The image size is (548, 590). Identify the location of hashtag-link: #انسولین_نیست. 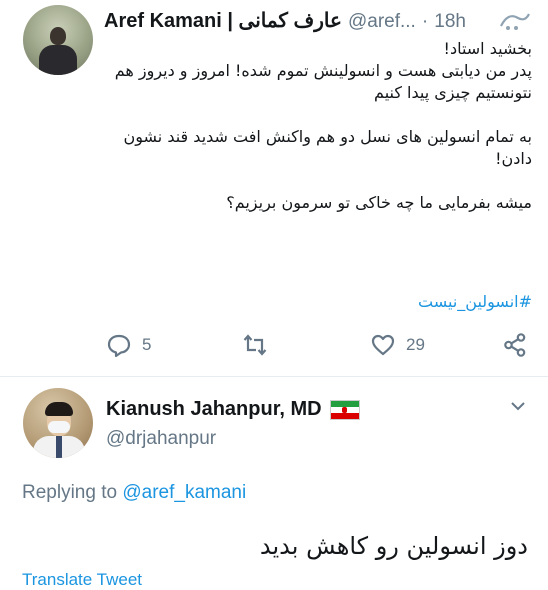
(456, 301).